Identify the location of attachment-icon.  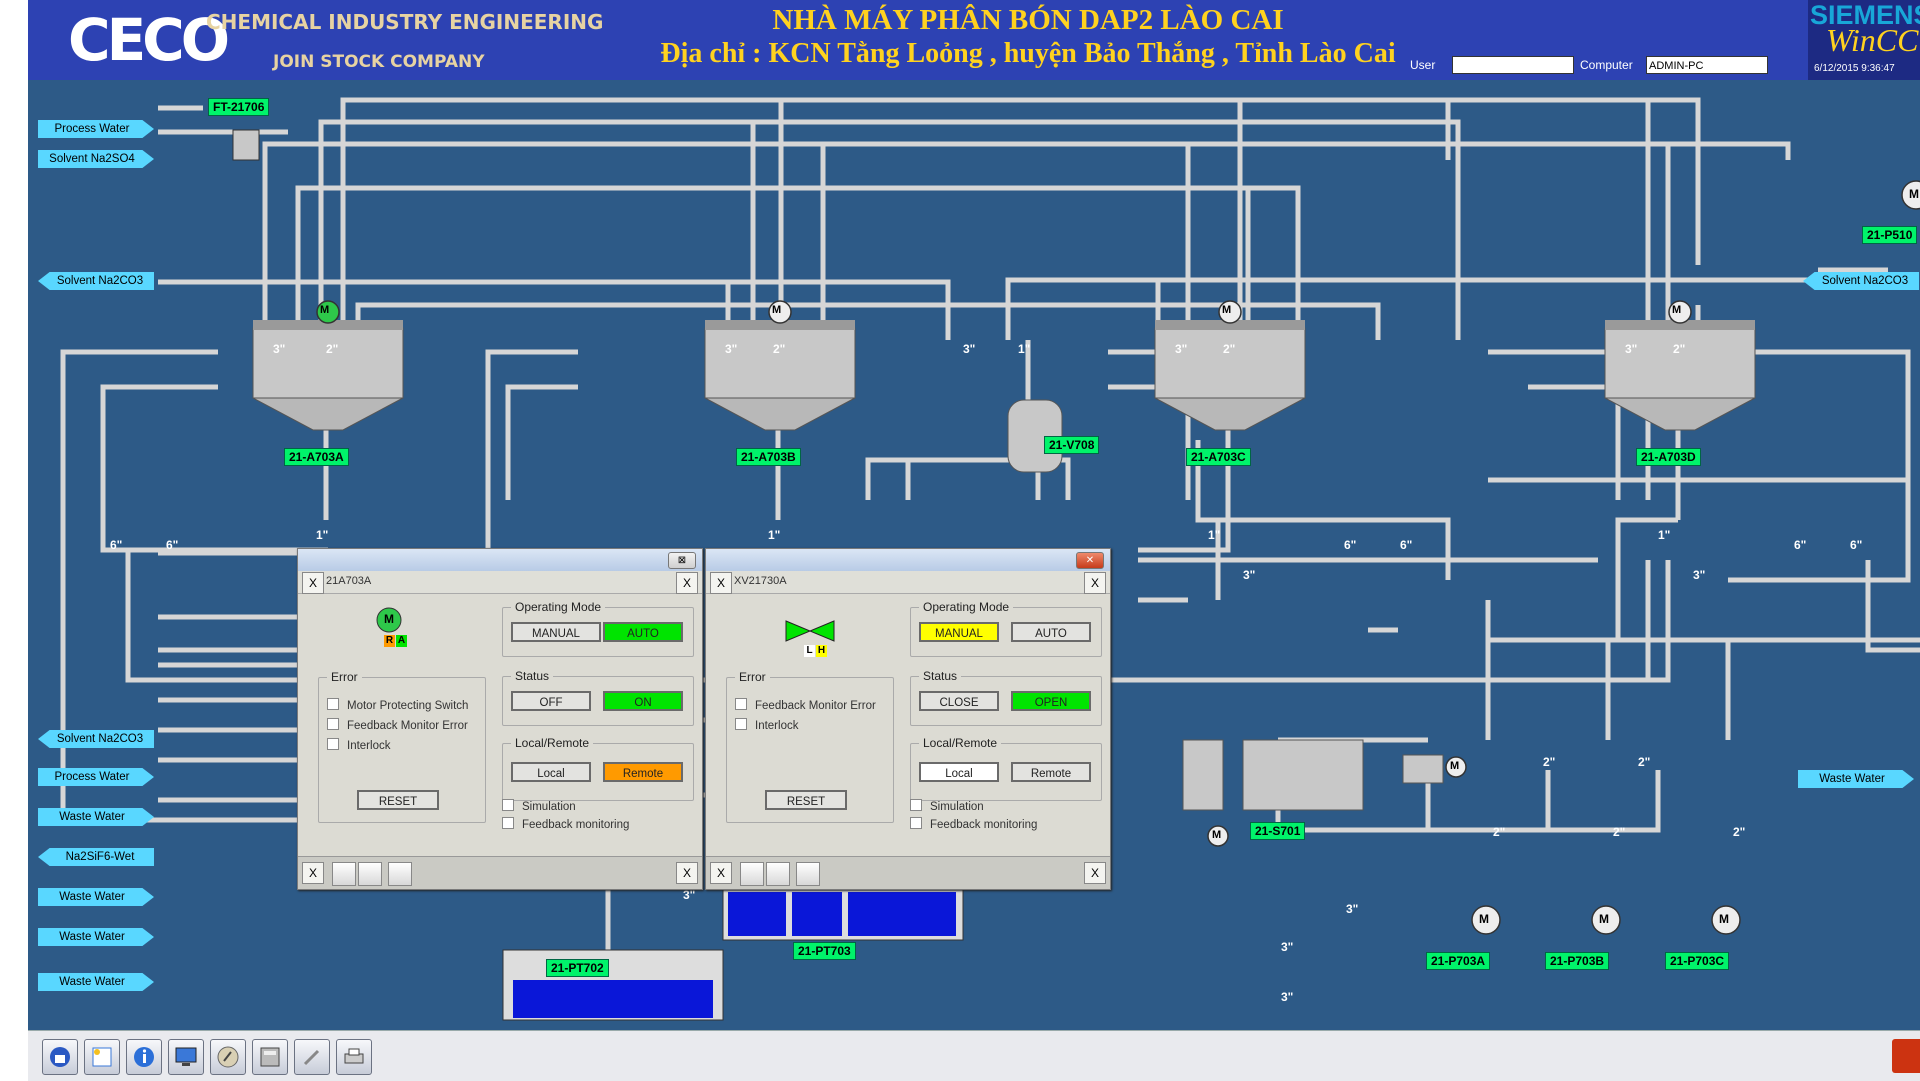
(228, 1057).